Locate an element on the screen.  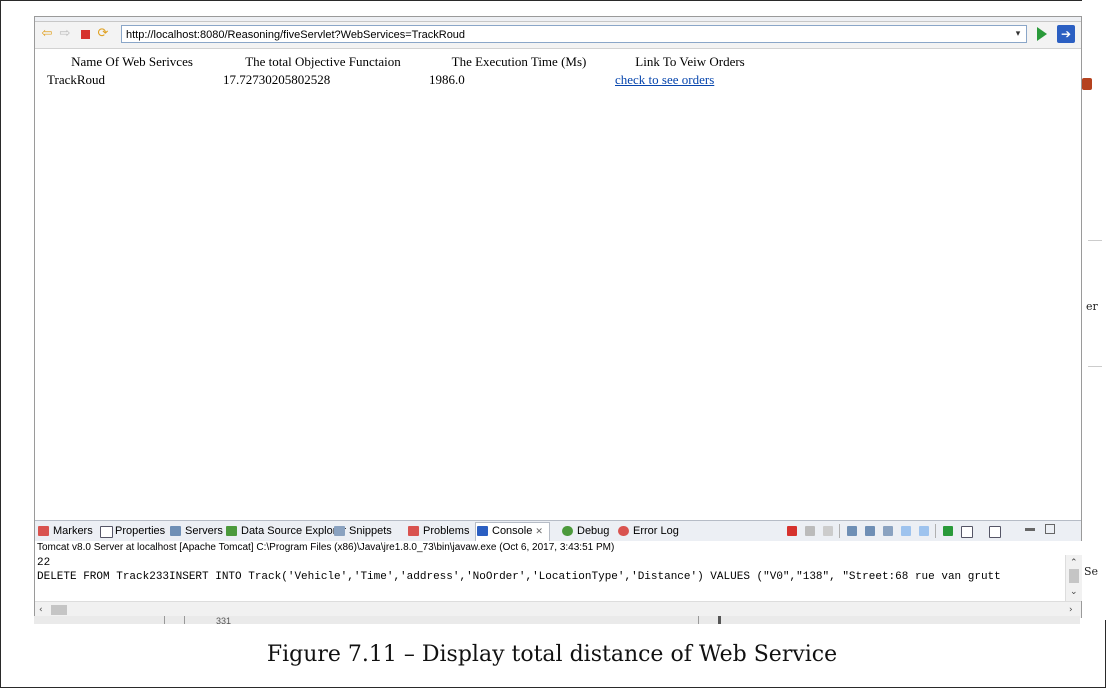
column-header: Name Of Web Serivces is located at coordinates (132, 61).